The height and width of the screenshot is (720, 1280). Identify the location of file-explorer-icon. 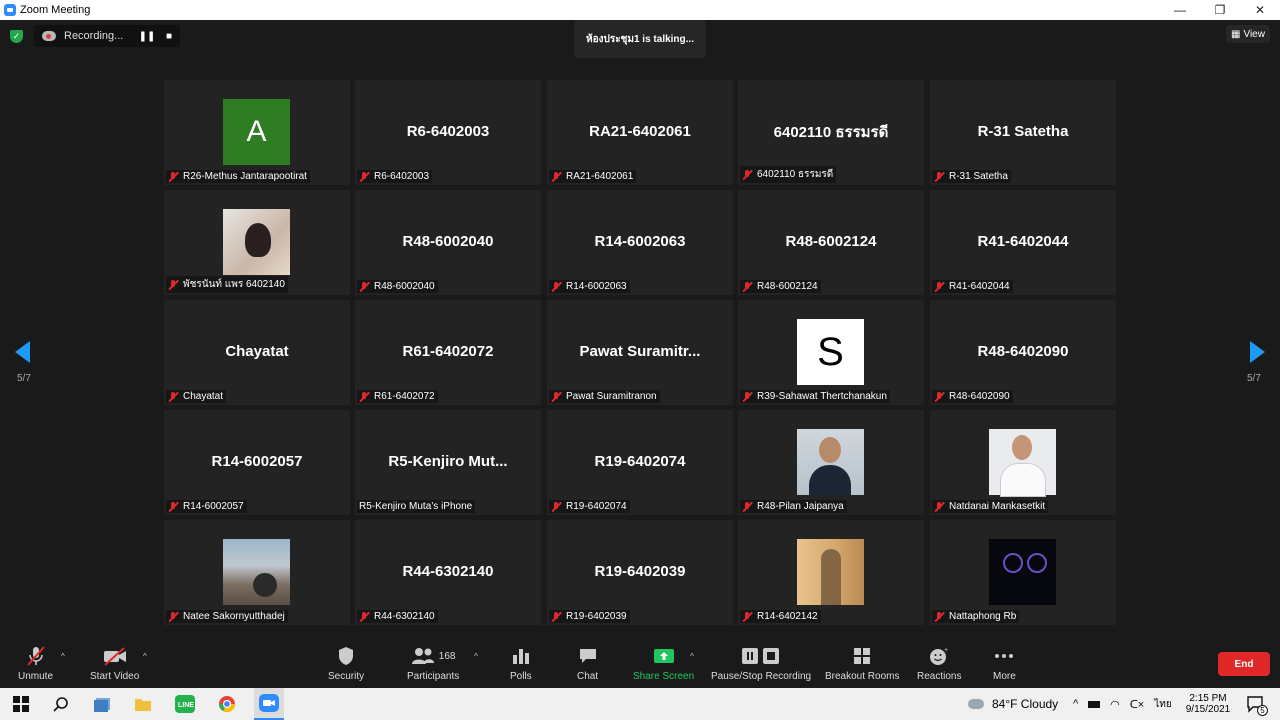
(143, 704).